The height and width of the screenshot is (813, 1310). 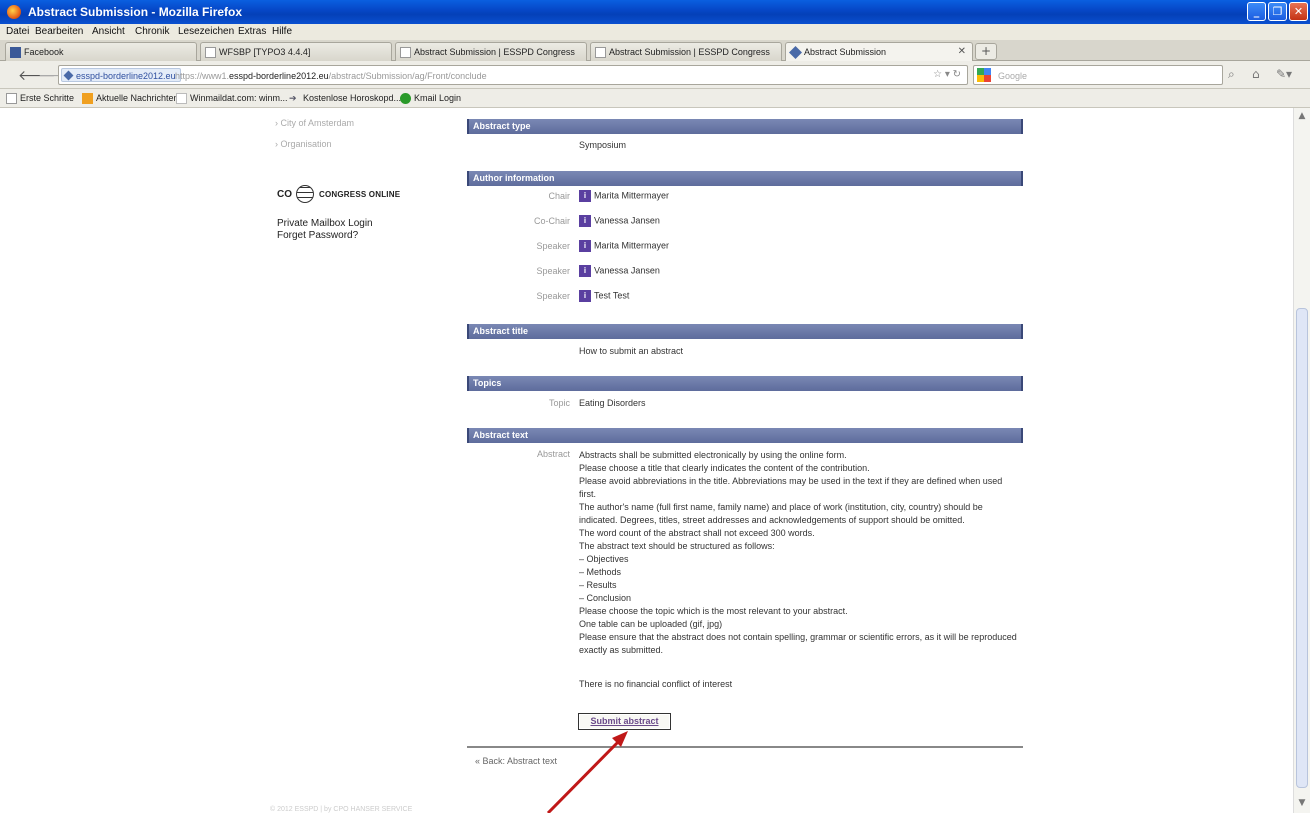 I want to click on close-button: ✕, so click(x=1298, y=11).